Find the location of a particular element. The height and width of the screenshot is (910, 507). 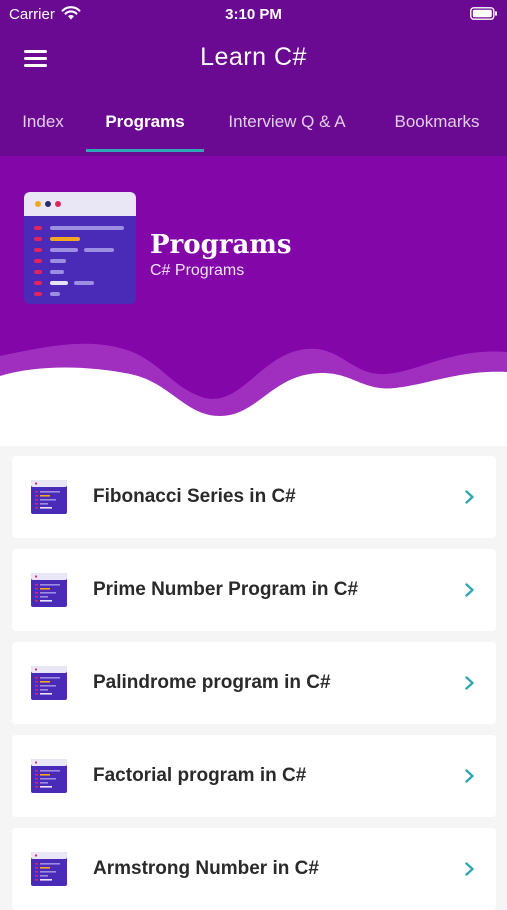

active-tab-indicator is located at coordinates (145, 150).